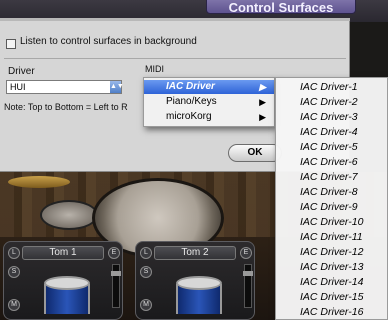 Image resolution: width=388 pixels, height=320 pixels. Describe the element at coordinates (65, 87) in the screenshot. I see `driver-select: HUI ▲▼` at that location.